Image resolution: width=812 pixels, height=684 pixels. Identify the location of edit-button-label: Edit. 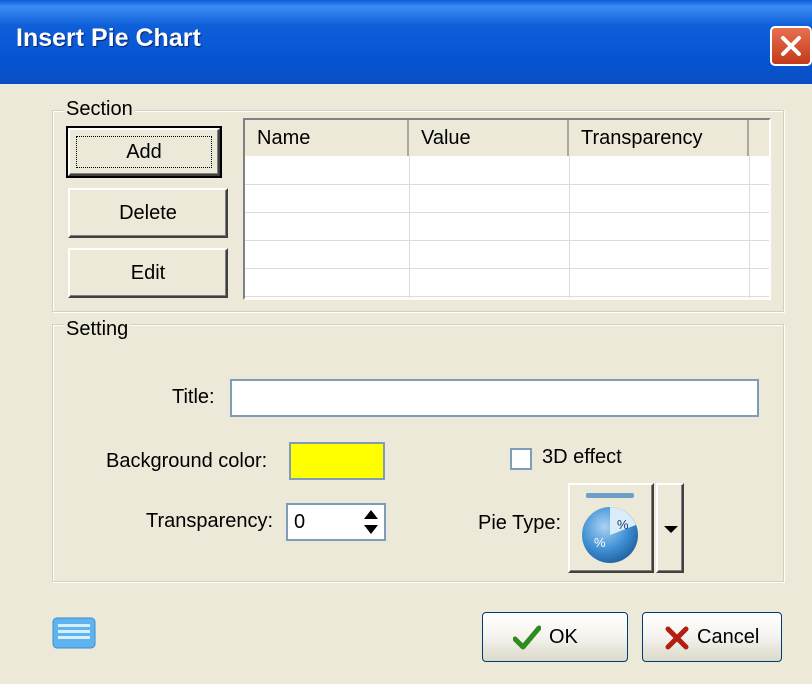
(148, 273).